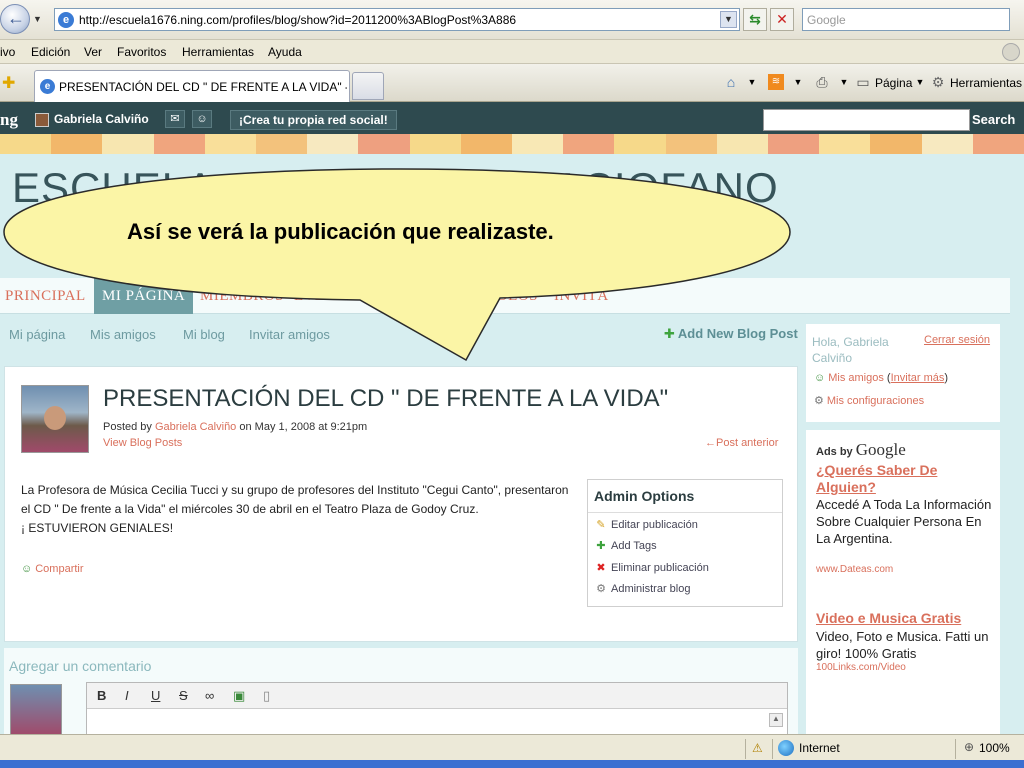 The width and height of the screenshot is (1024, 768). I want to click on page-icon: ▭, so click(863, 82).